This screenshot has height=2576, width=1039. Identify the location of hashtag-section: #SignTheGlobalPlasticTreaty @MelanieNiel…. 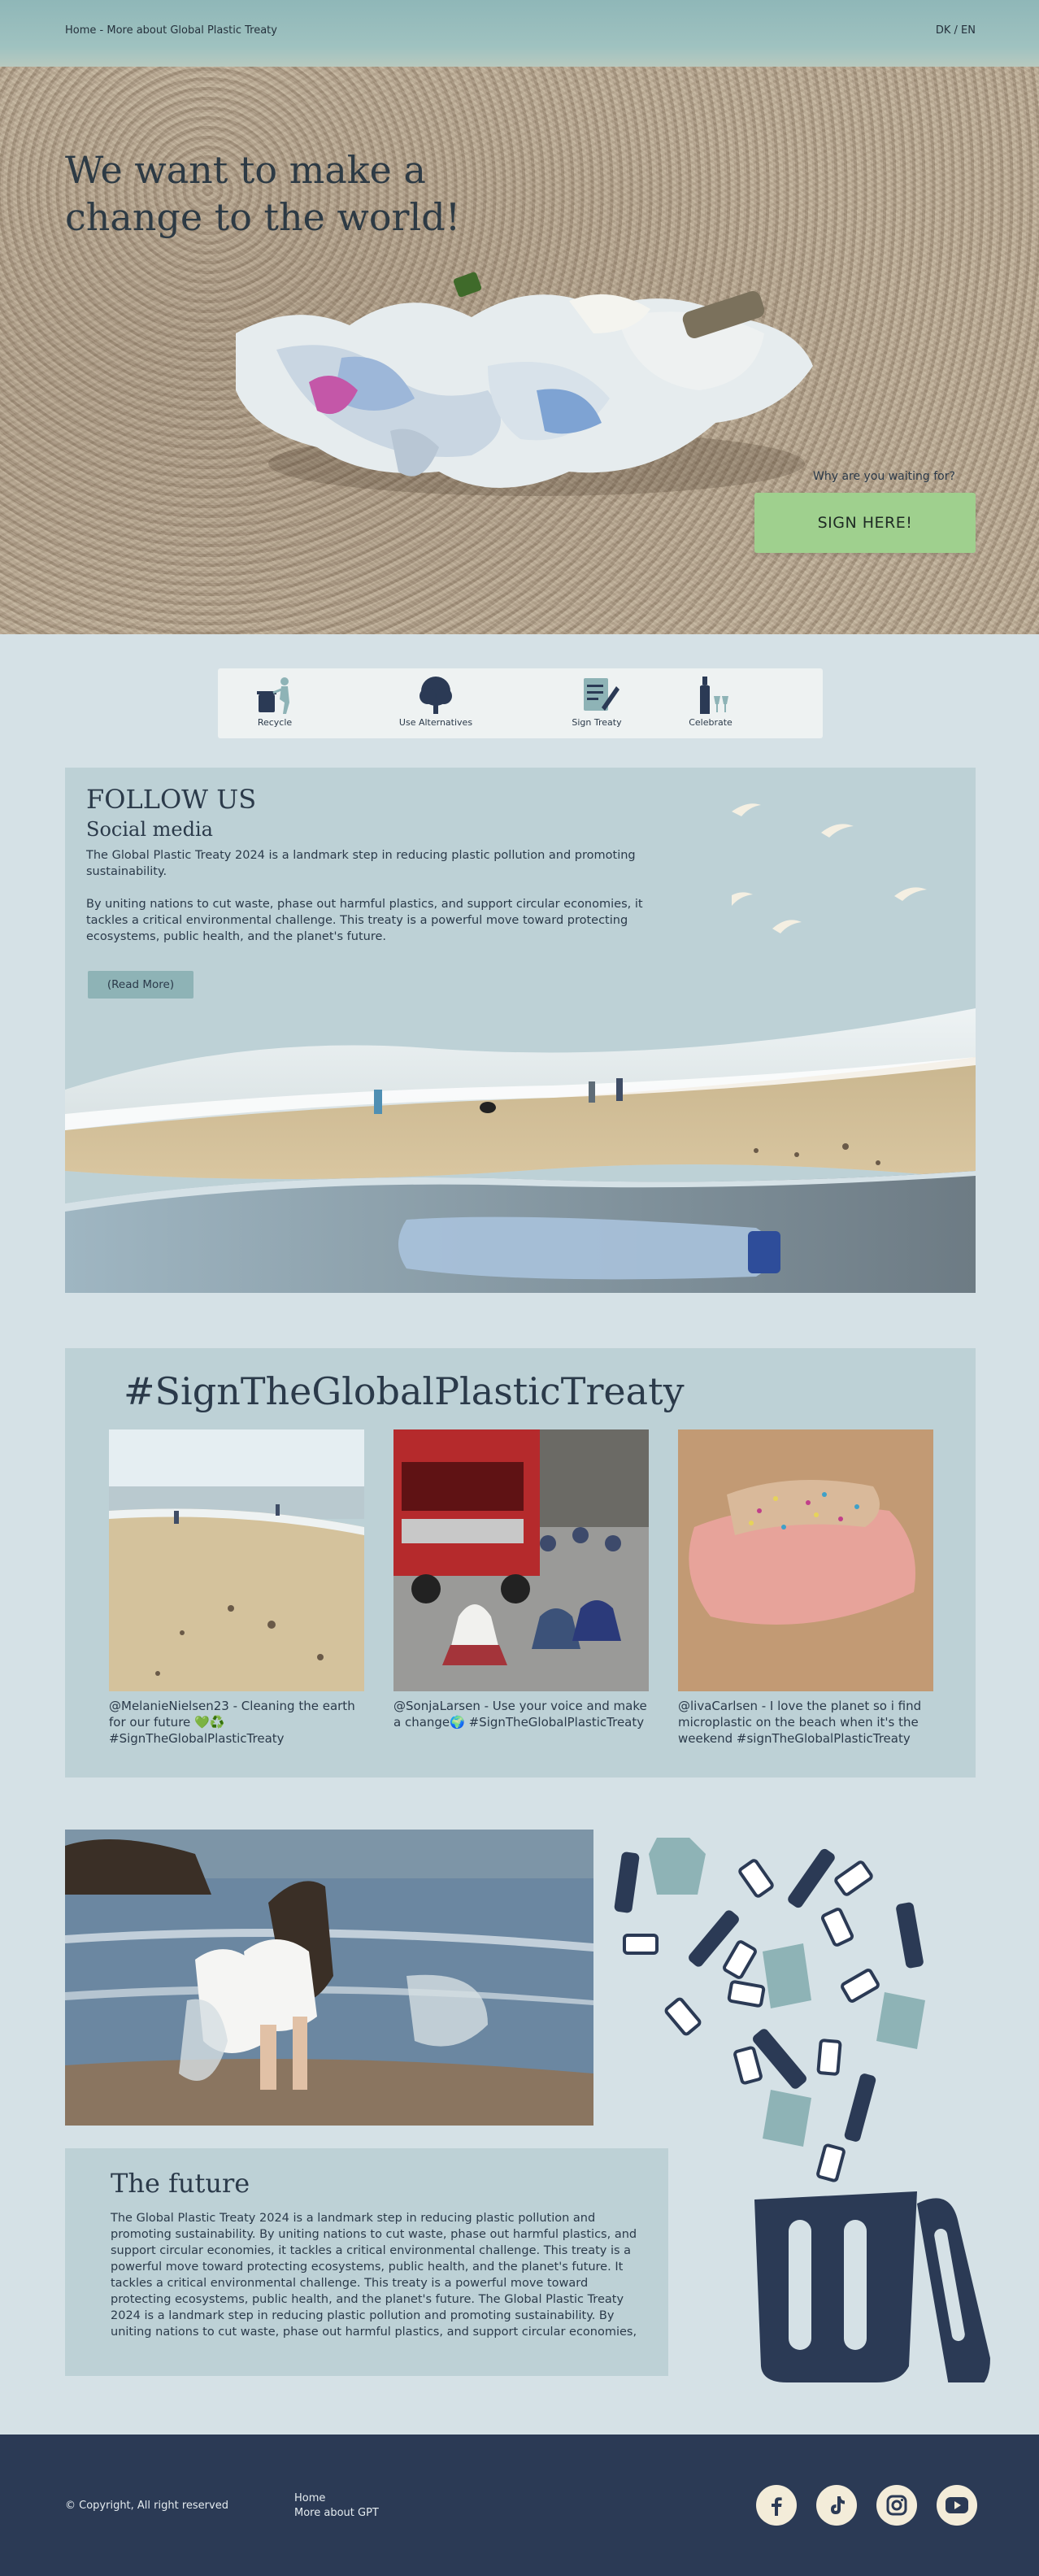
(520, 1563).